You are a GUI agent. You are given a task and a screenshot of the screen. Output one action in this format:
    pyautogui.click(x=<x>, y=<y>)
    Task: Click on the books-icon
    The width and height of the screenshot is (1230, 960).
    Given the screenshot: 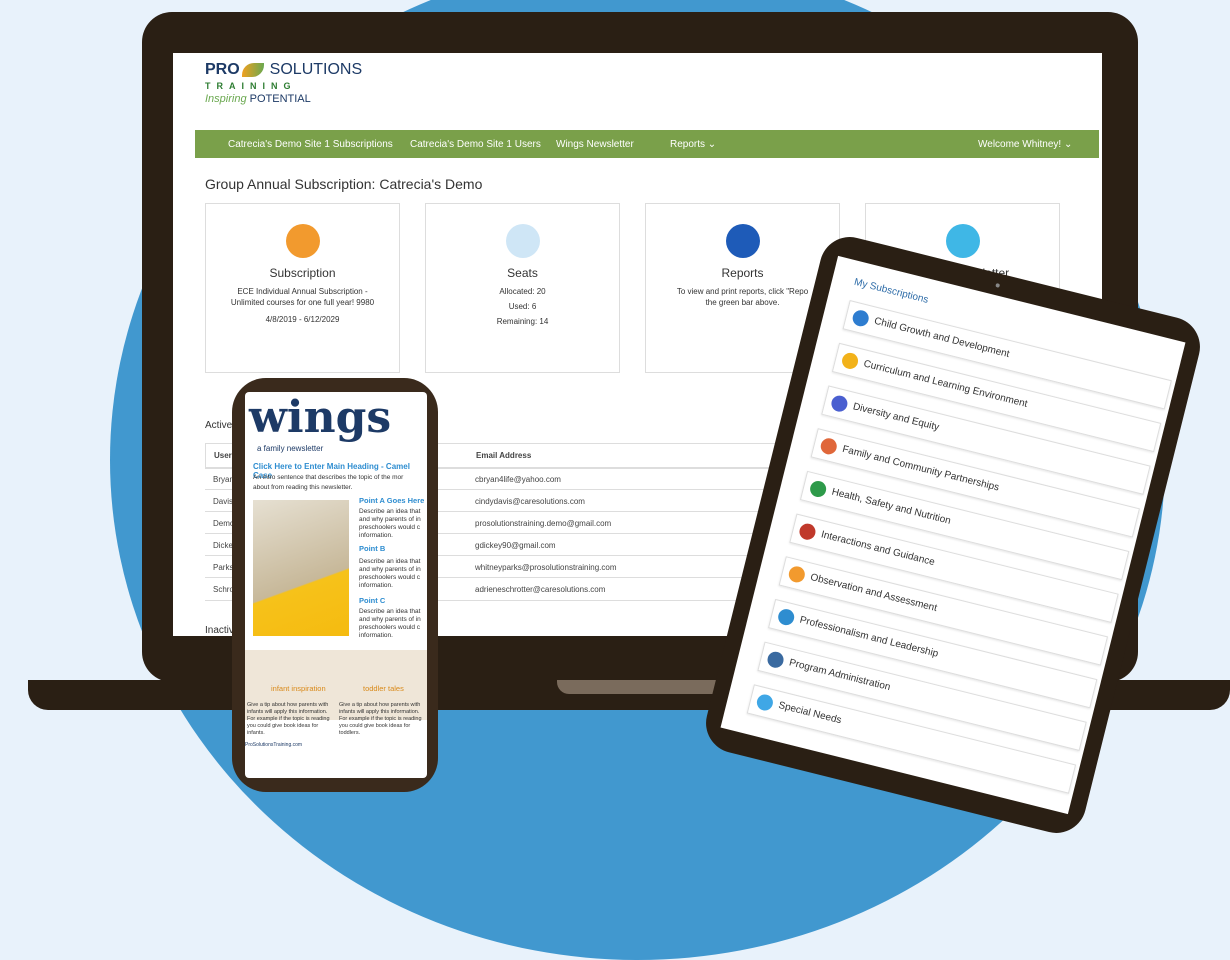 What is the action you would take?
    pyautogui.click(x=302, y=241)
    